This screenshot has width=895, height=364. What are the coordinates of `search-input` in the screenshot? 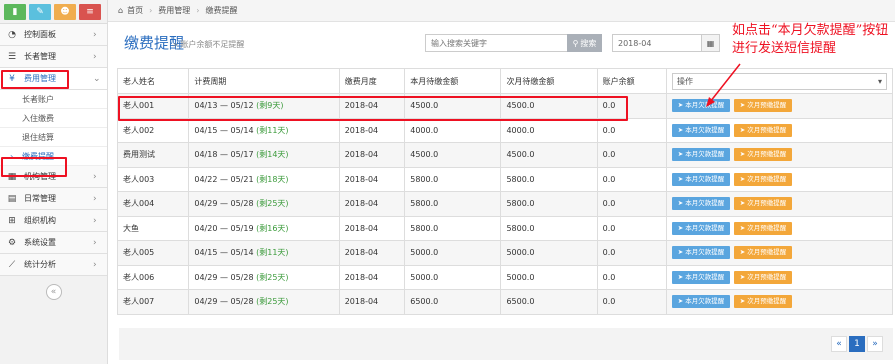 It's located at (496, 43).